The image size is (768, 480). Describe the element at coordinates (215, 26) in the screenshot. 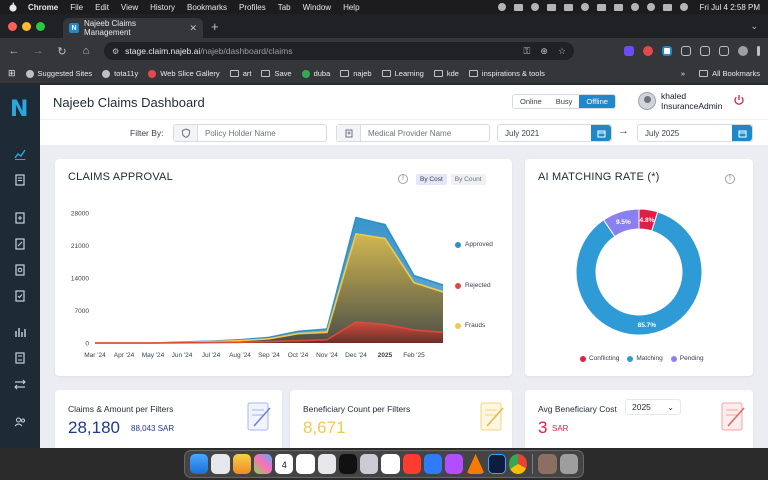

I see `new-tab-button: +` at that location.